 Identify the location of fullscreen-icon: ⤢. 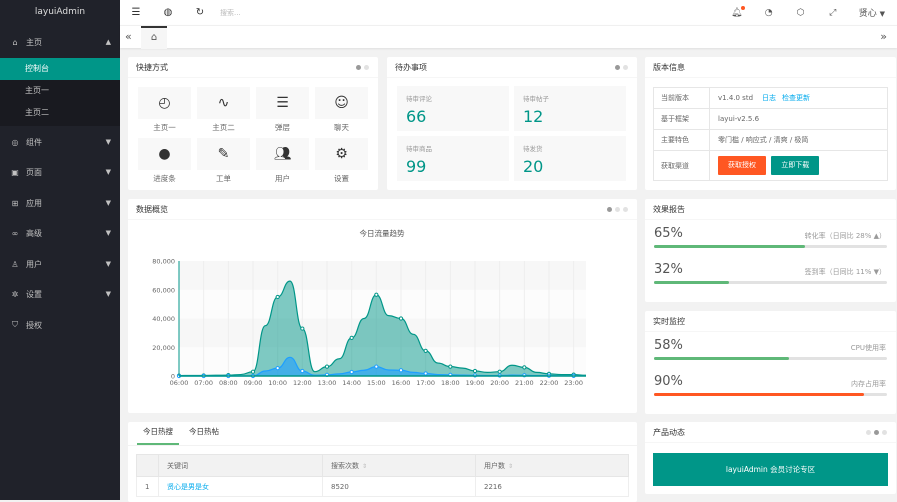
(833, 13).